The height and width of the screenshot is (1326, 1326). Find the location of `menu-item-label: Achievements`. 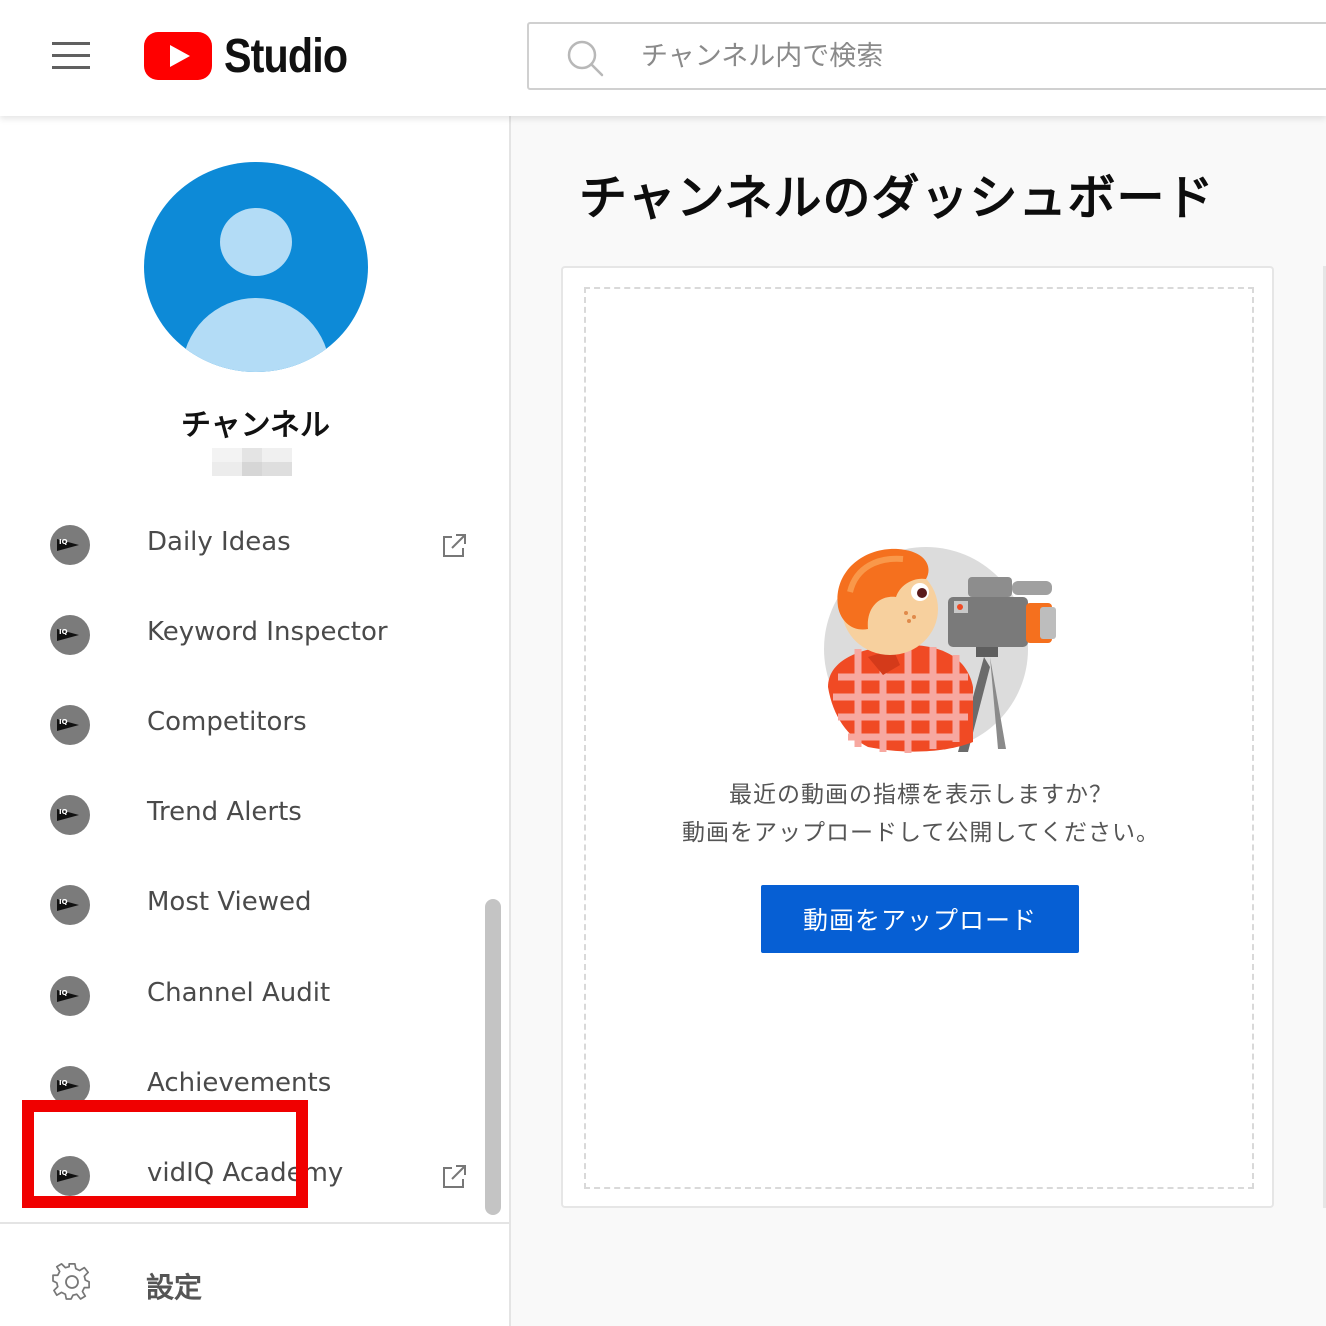

menu-item-label: Achievements is located at coordinates (239, 1083).